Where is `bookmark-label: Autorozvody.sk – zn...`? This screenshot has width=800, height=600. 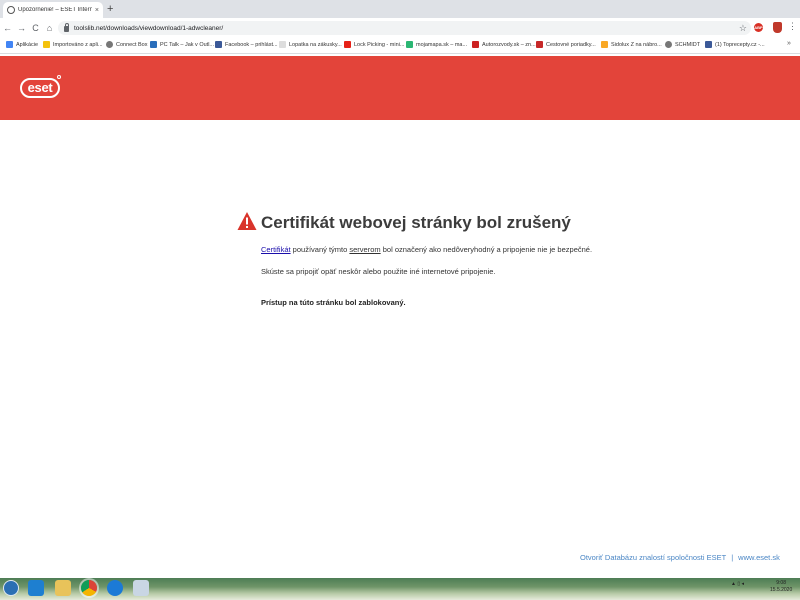 bookmark-label: Autorozvody.sk – zn... is located at coordinates (509, 44).